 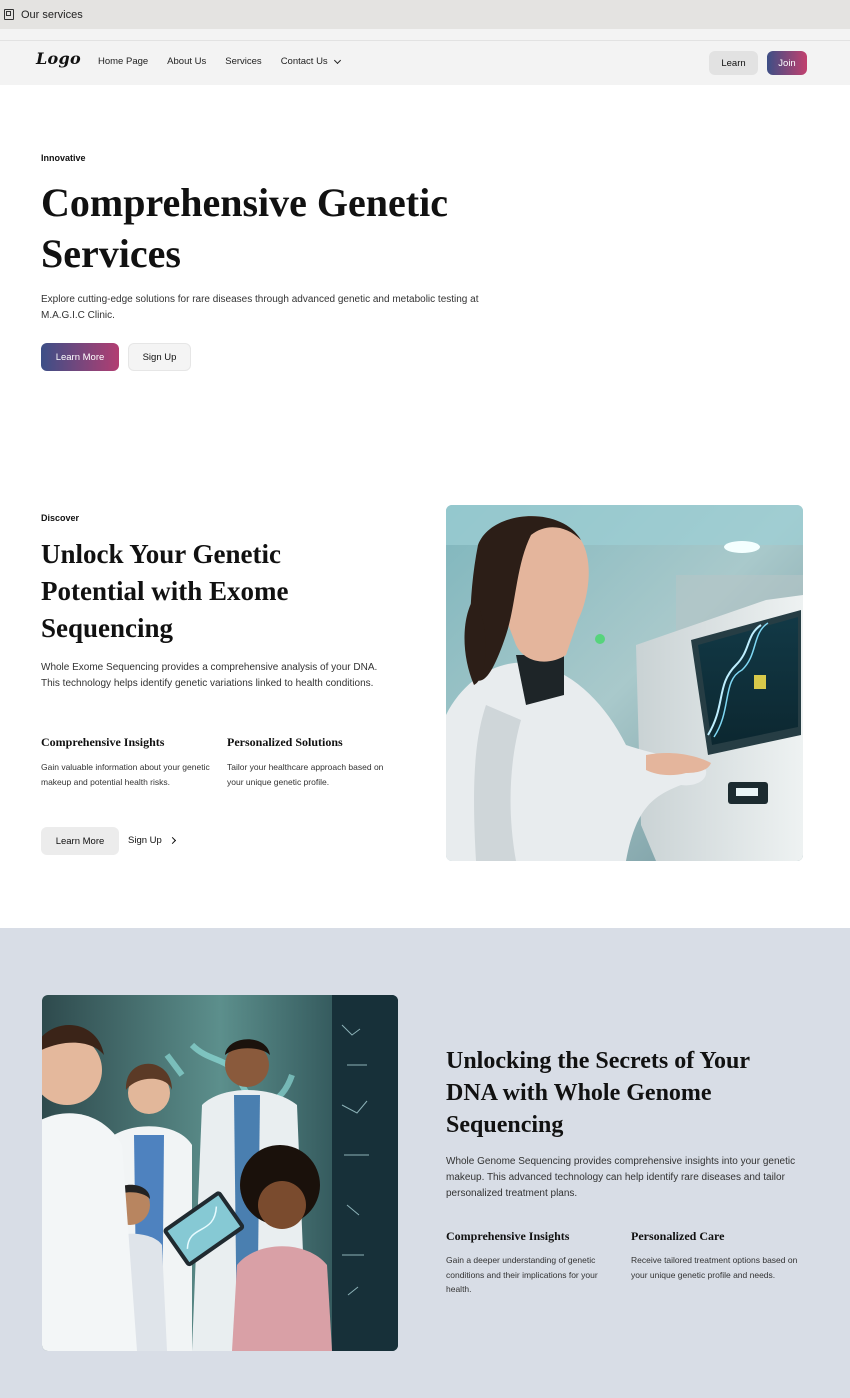 What do you see at coordinates (145, 840) in the screenshot?
I see `exome-sign-up-label: Sign Up` at bounding box center [145, 840].